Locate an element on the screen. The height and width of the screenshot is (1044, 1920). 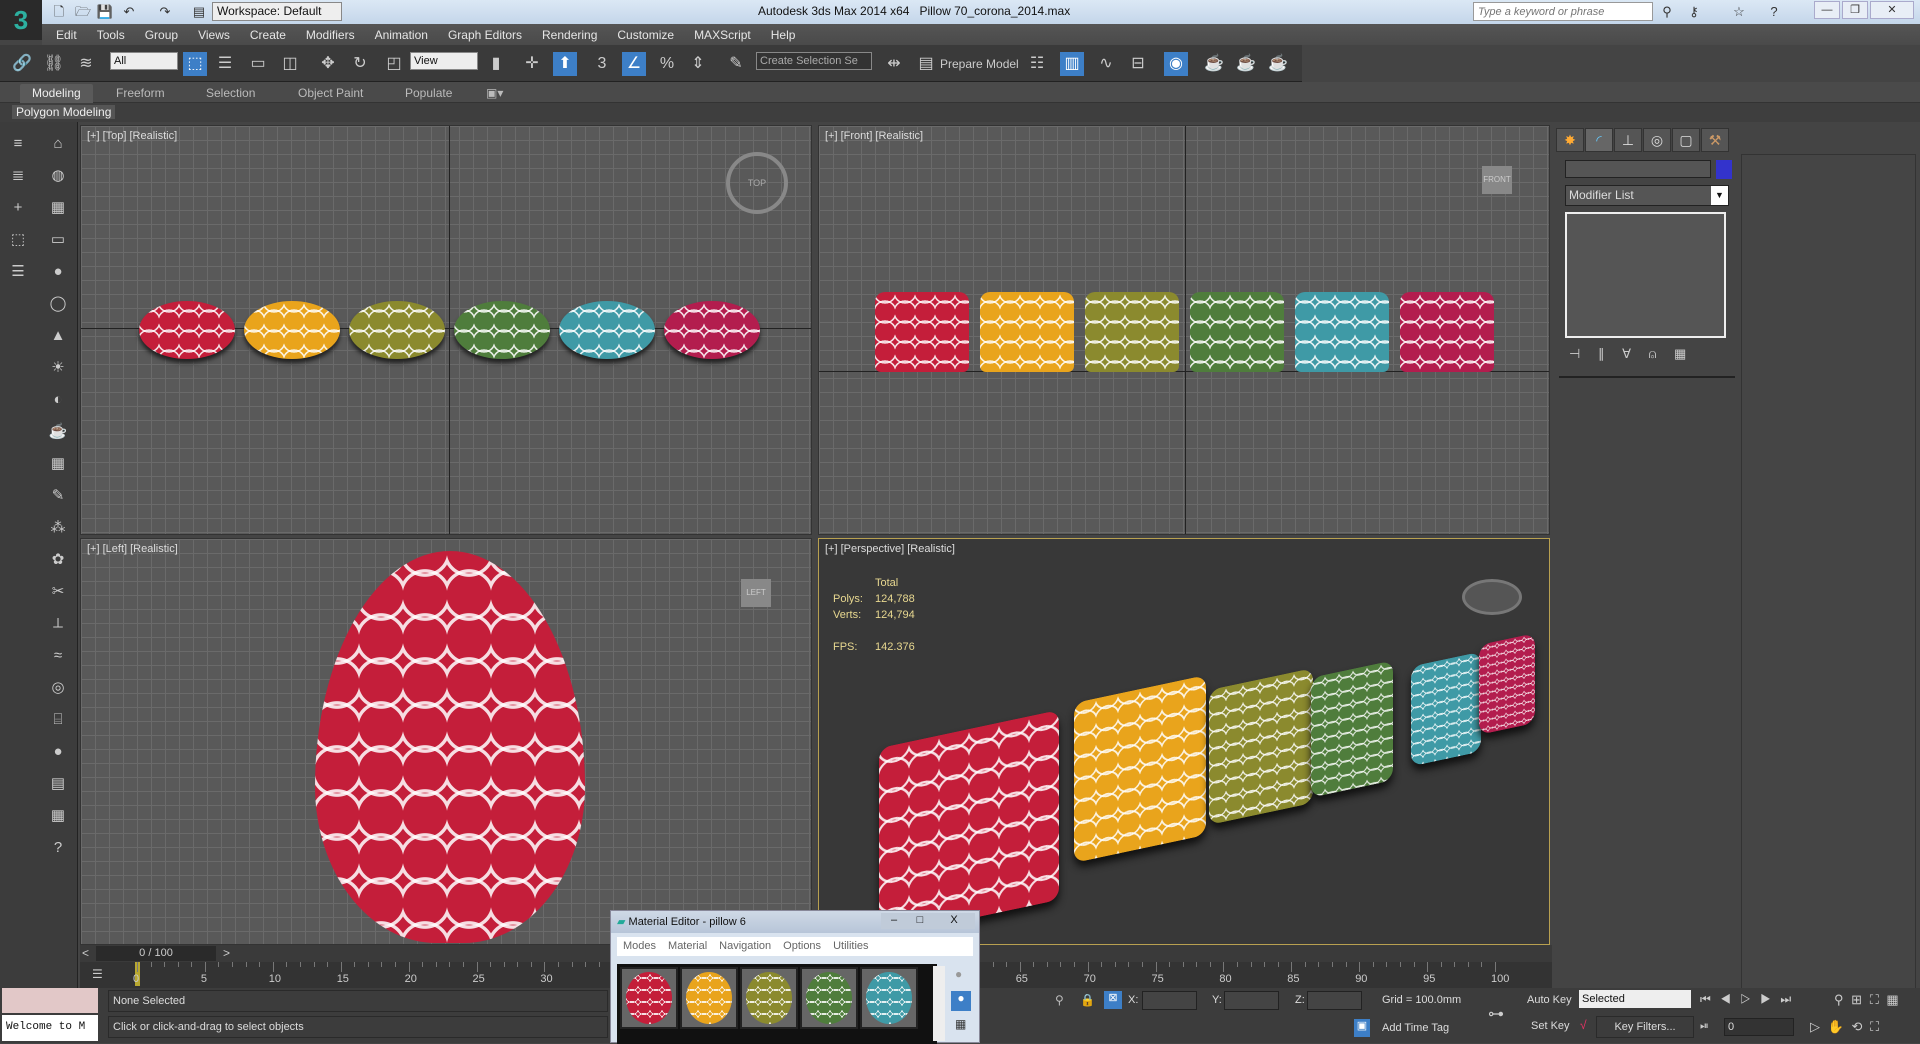
maxscript-listener-pink is located at coordinates (50, 1000).